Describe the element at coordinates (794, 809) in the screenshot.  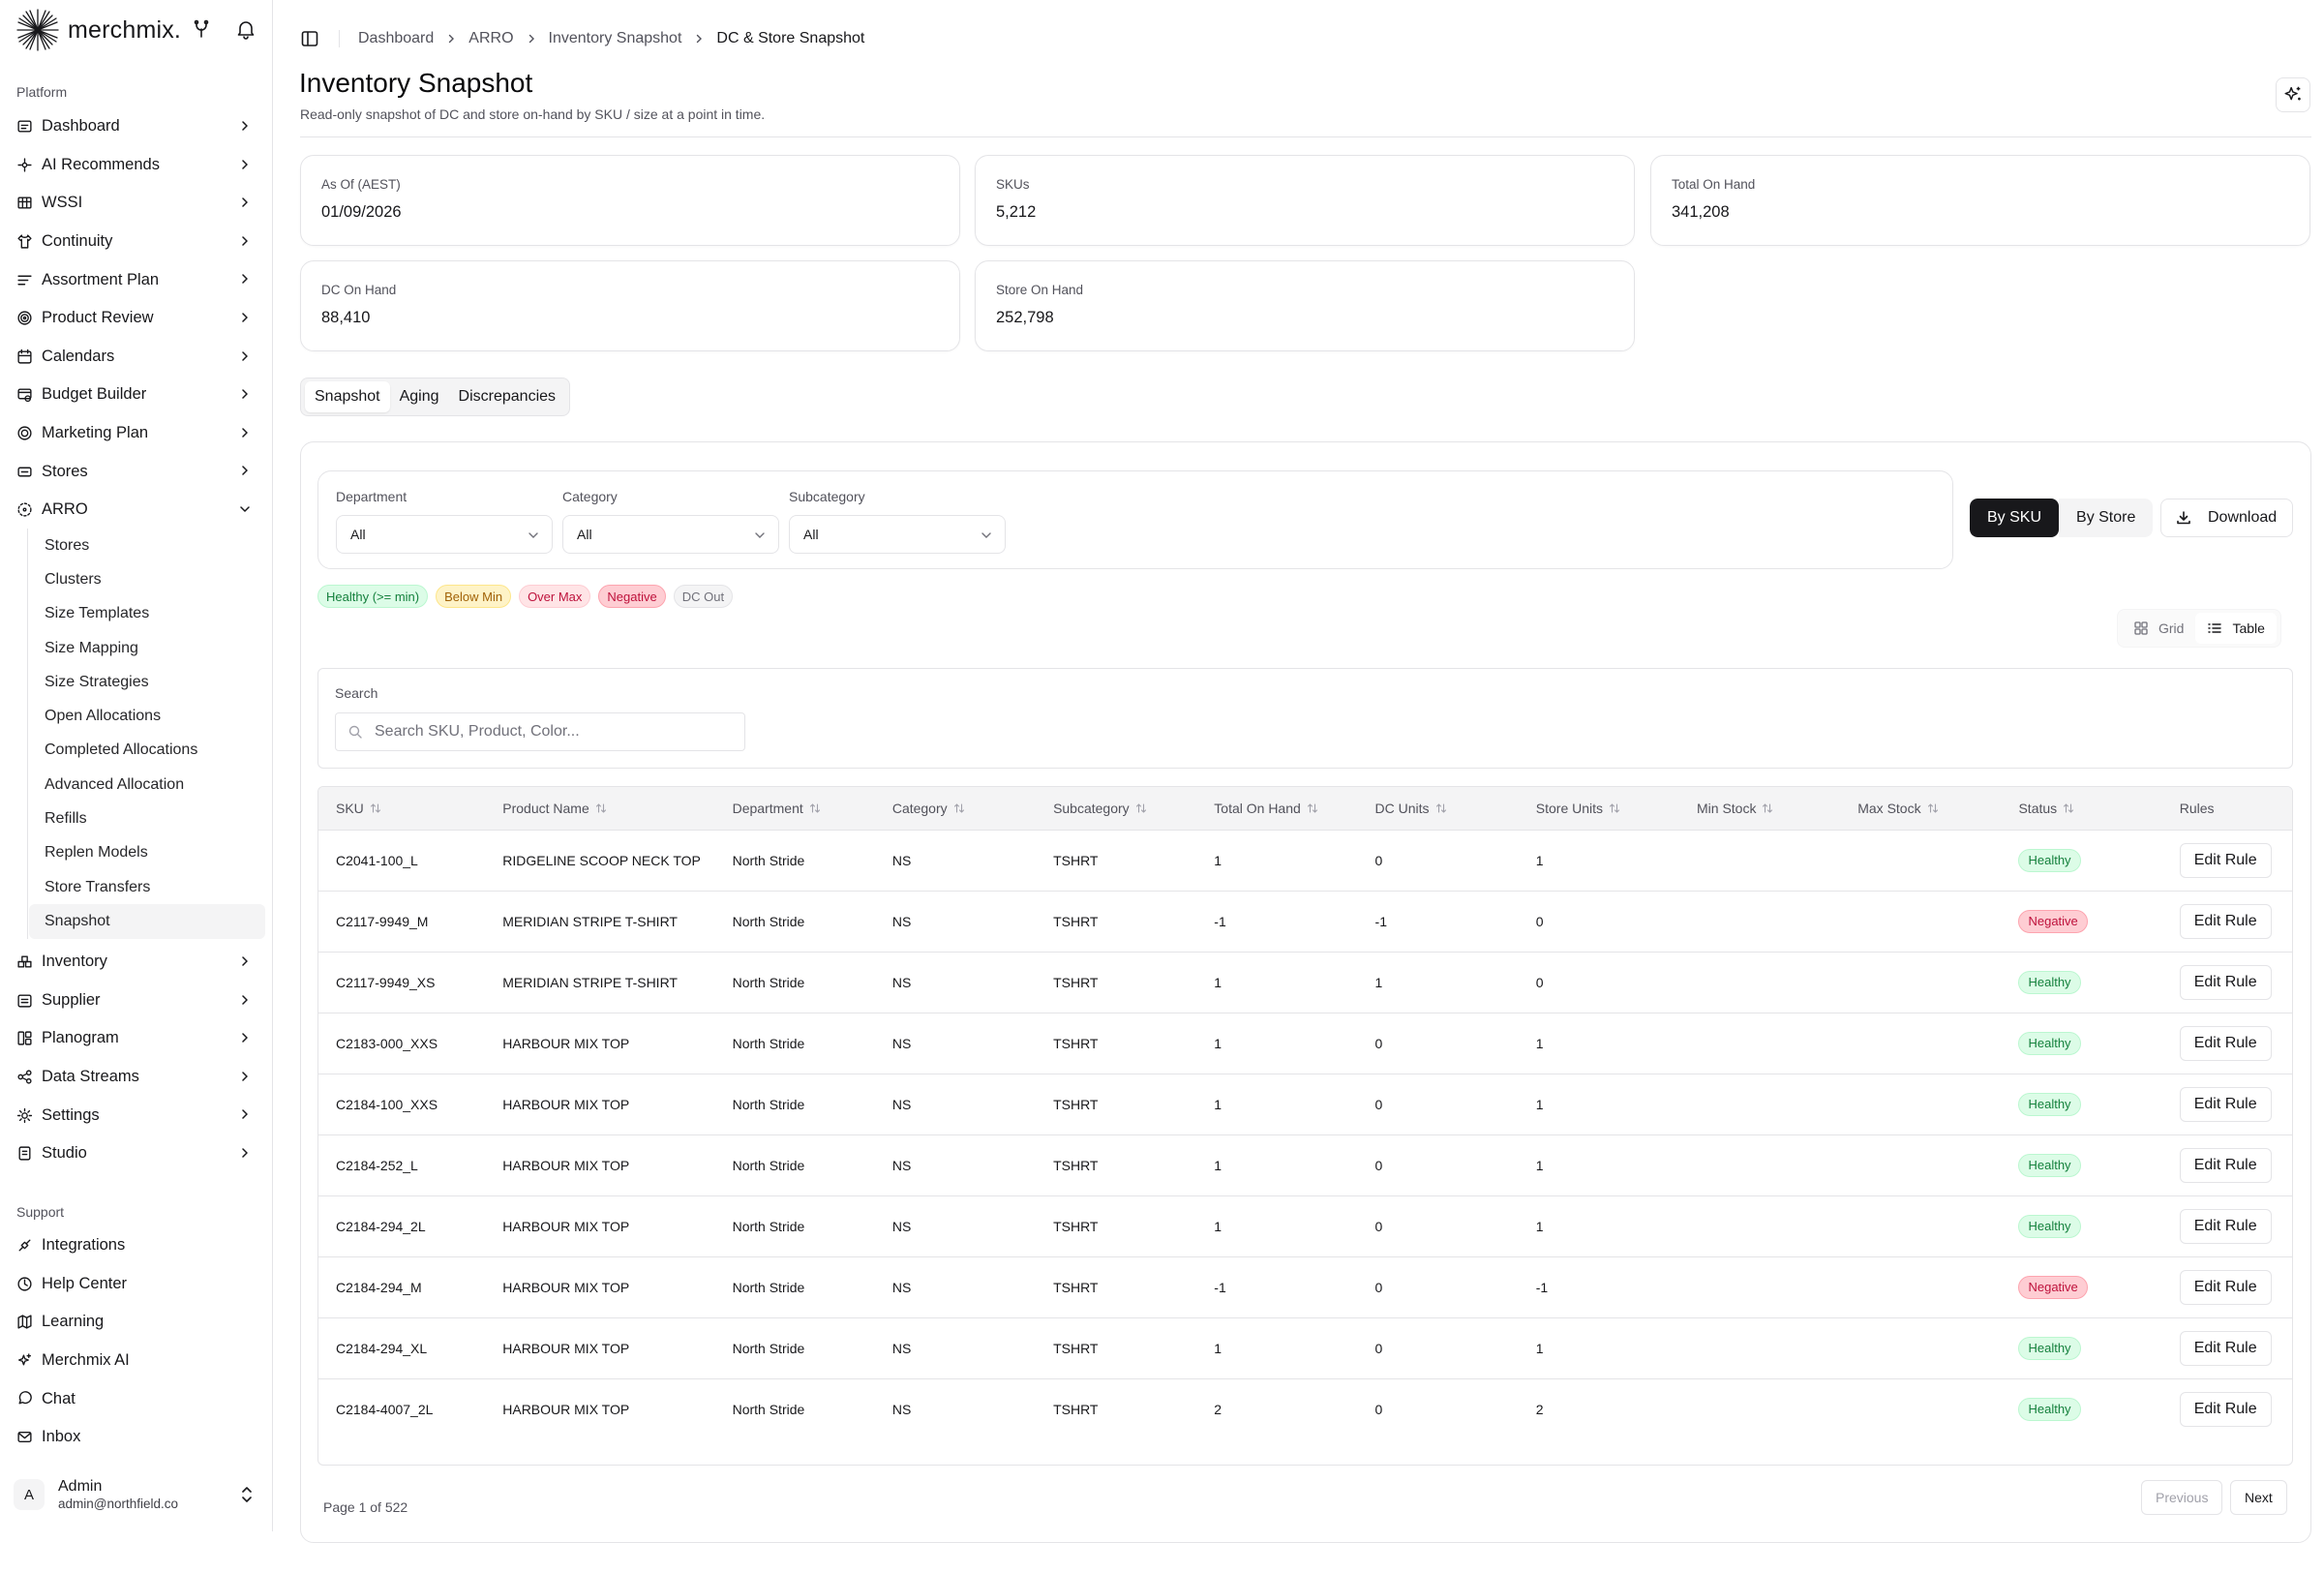
I see `column-header-department: Department` at that location.